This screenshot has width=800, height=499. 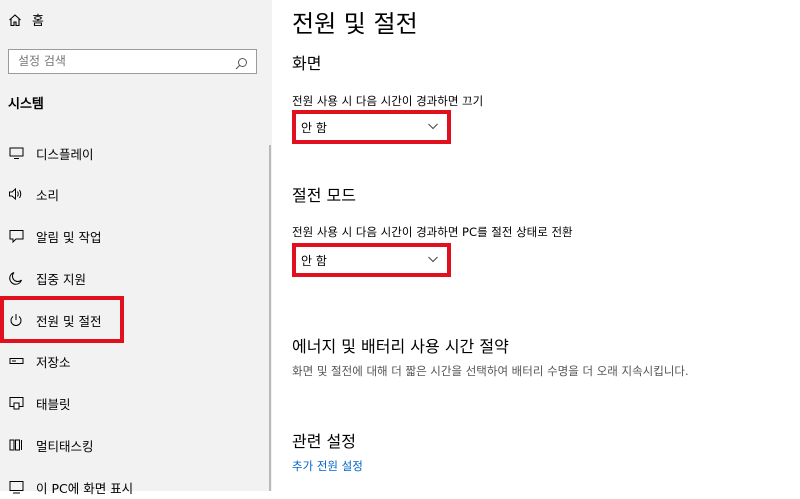 I want to click on multitasking-icon, so click(x=16, y=445).